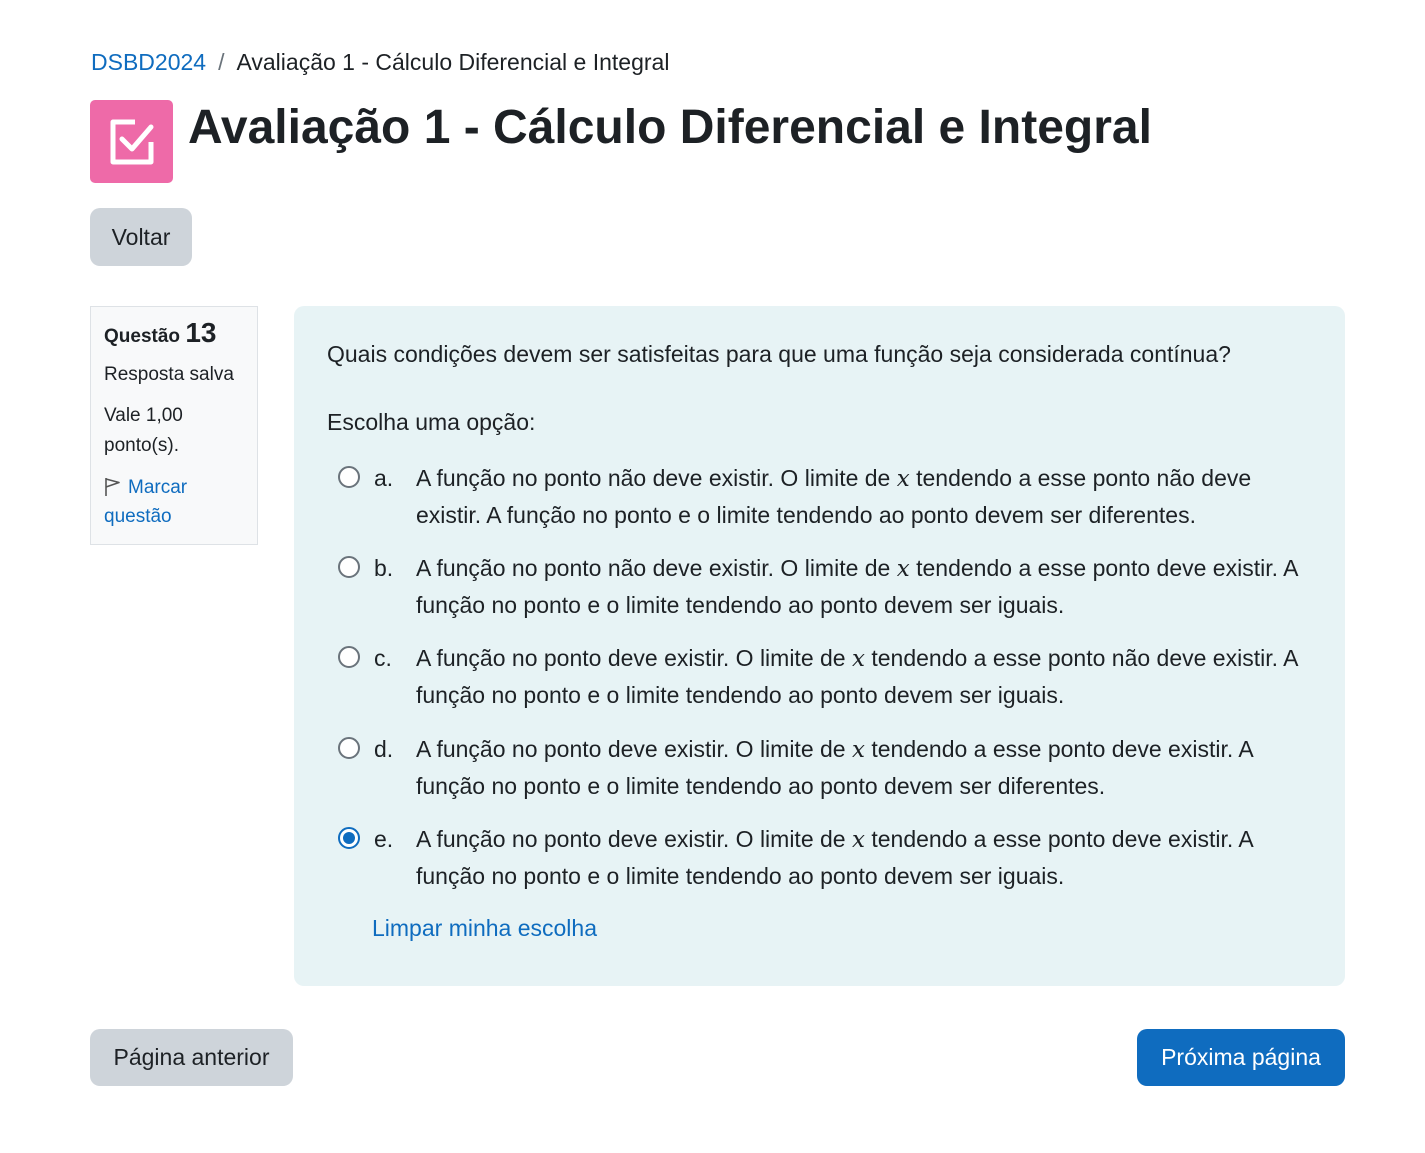 This screenshot has width=1425, height=1153. What do you see at coordinates (384, 478) in the screenshot?
I see `option-letter: a.` at bounding box center [384, 478].